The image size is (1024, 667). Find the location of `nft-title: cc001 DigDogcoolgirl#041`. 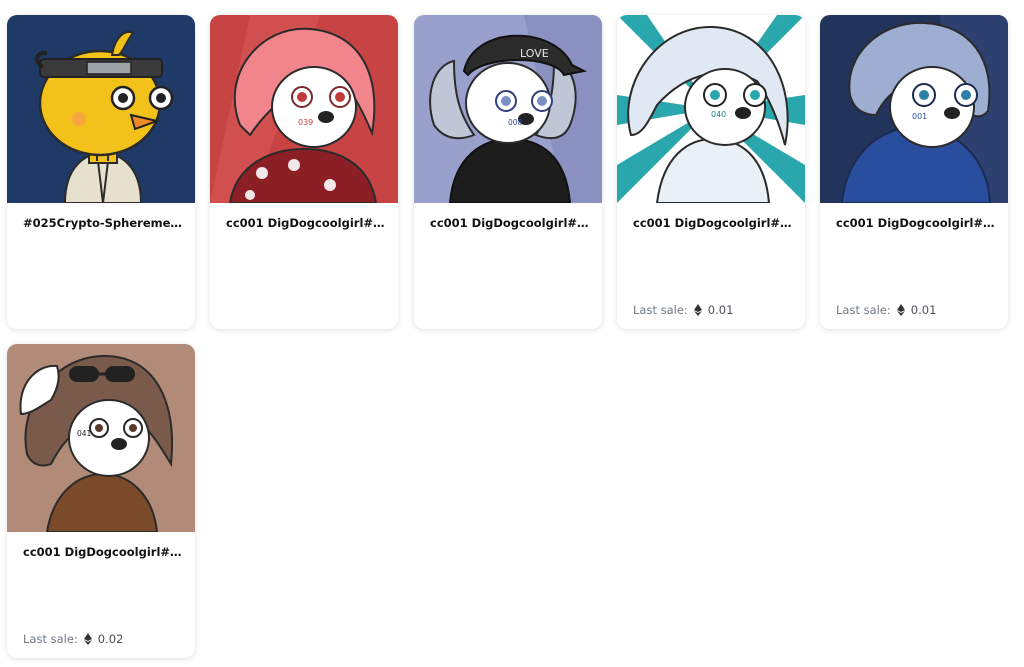

nft-title: cc001 DigDogcoolgirl#041 is located at coordinates (103, 552).